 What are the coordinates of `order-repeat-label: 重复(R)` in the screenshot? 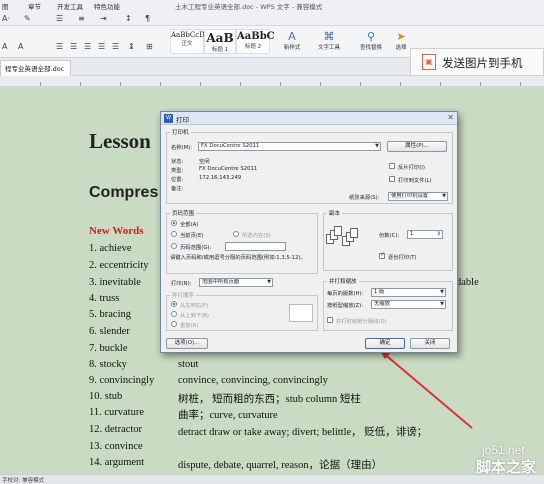 It's located at (189, 326).